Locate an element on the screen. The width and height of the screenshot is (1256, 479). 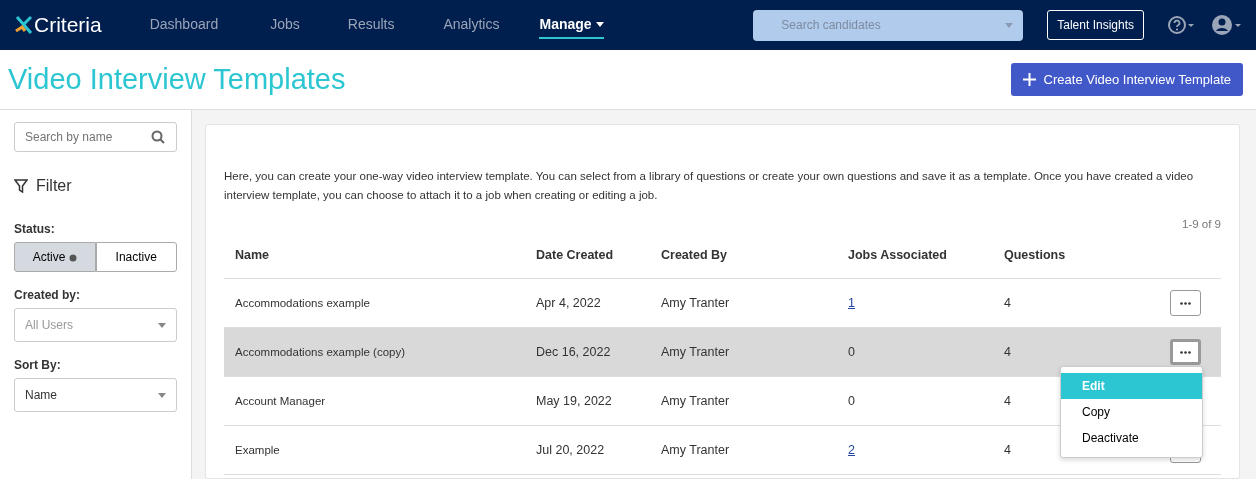
nav-link: Jobs is located at coordinates (285, 25).